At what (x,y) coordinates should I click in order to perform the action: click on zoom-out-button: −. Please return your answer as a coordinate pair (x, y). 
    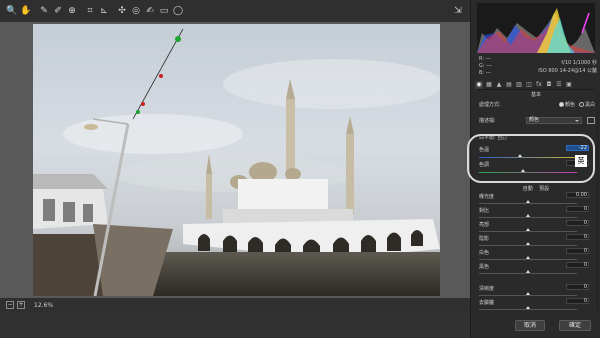
    Looking at the image, I should click on (10, 305).